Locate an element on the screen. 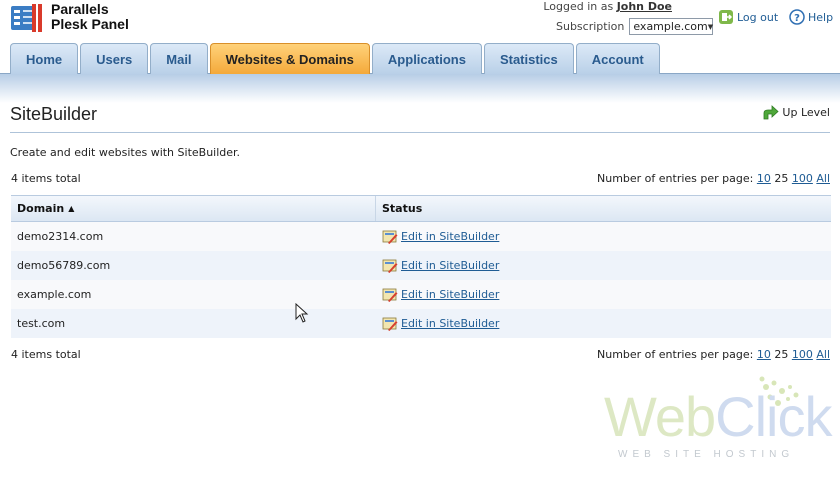  logout-label: Log out is located at coordinates (758, 17).